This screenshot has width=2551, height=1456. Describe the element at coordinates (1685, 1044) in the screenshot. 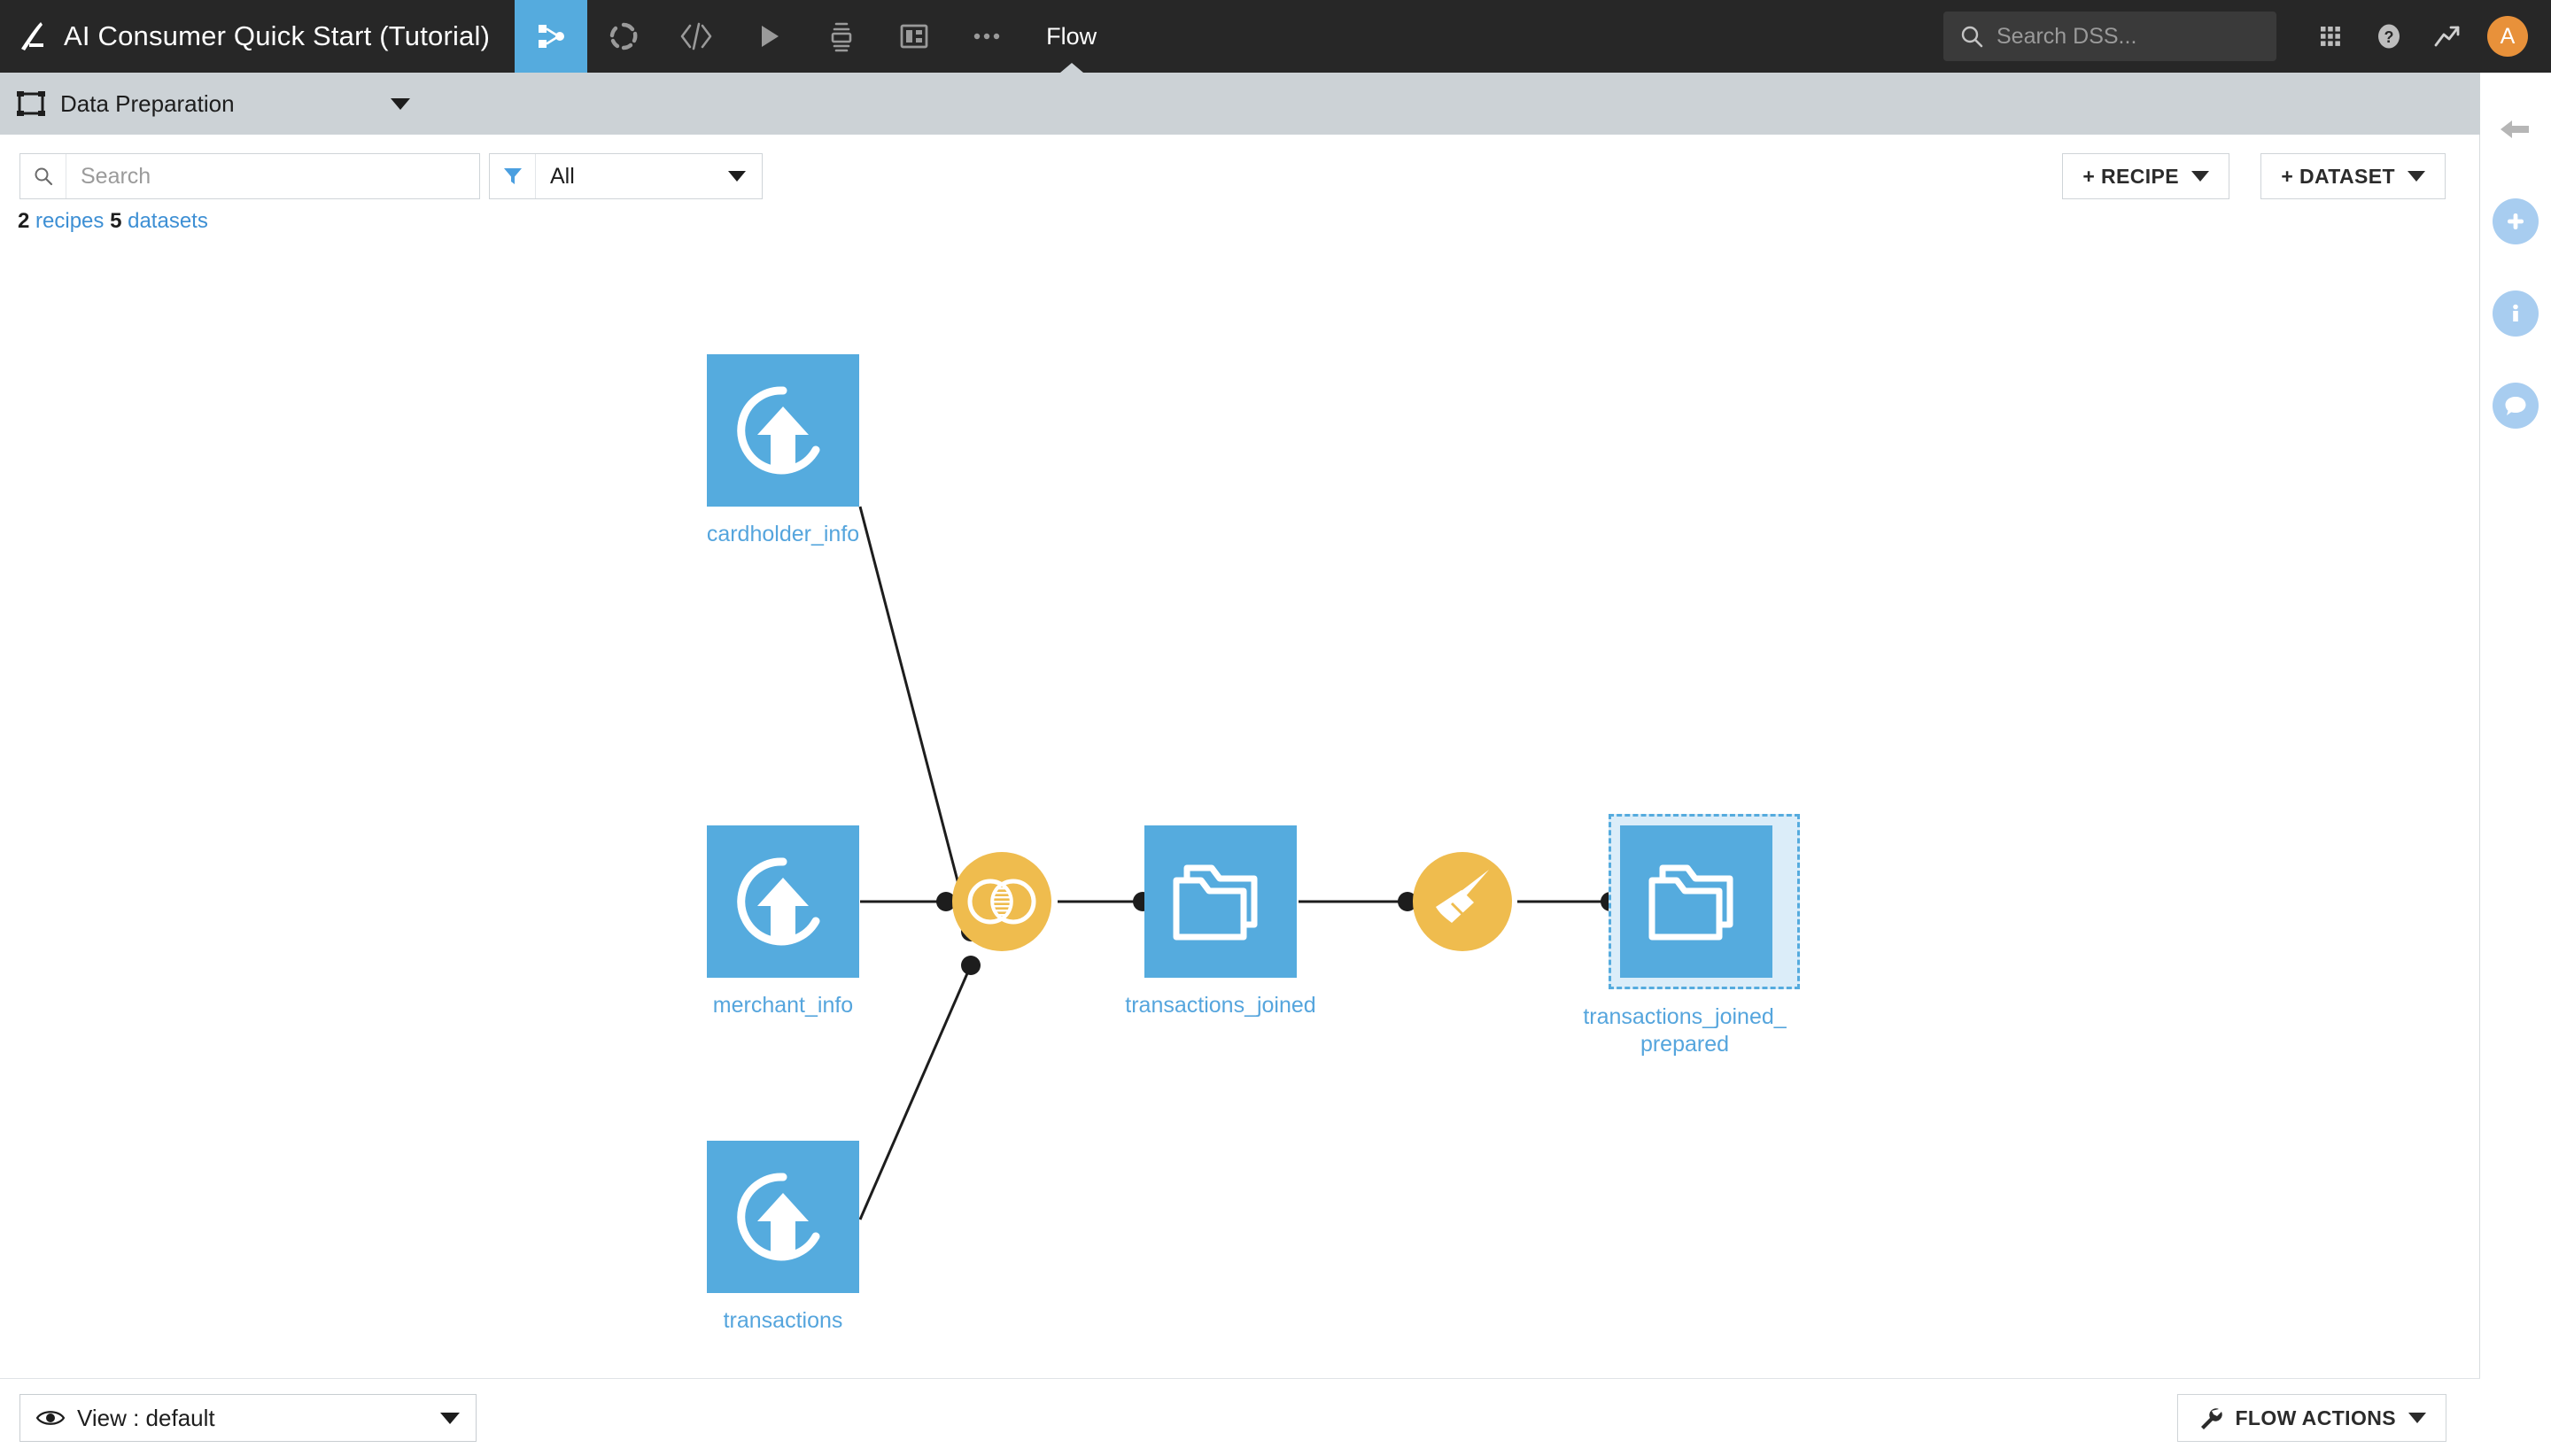

I see `flow-node-label-line2: prepared` at that location.